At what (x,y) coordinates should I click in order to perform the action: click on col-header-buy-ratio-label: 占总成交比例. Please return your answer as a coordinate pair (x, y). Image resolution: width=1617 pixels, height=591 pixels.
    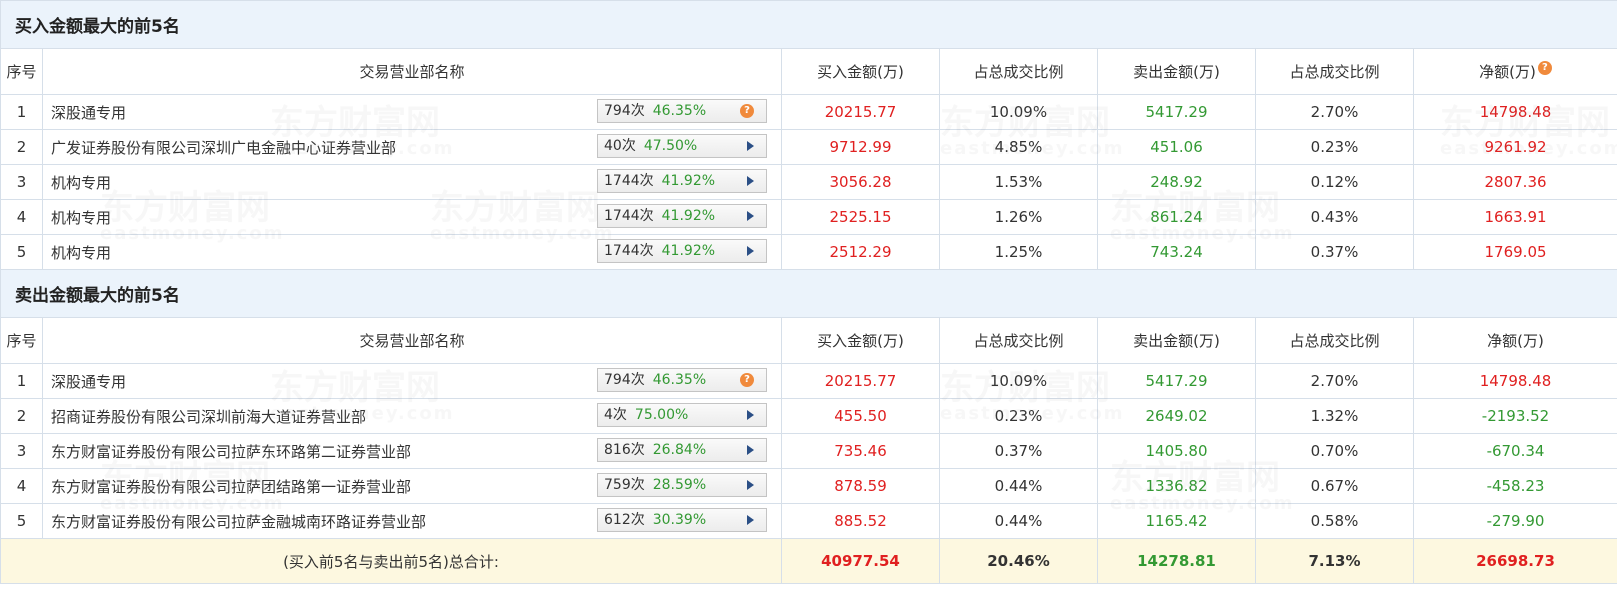
    Looking at the image, I should click on (1018, 341).